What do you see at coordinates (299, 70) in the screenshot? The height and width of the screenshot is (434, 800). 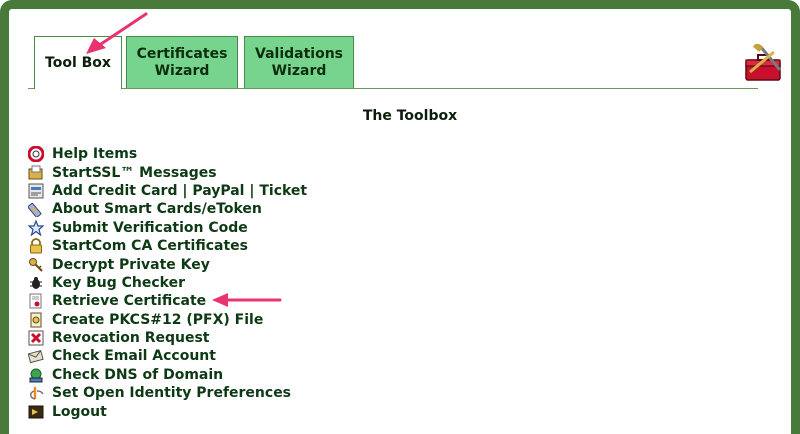 I see `tab-validations-label-2: Wizard` at bounding box center [299, 70].